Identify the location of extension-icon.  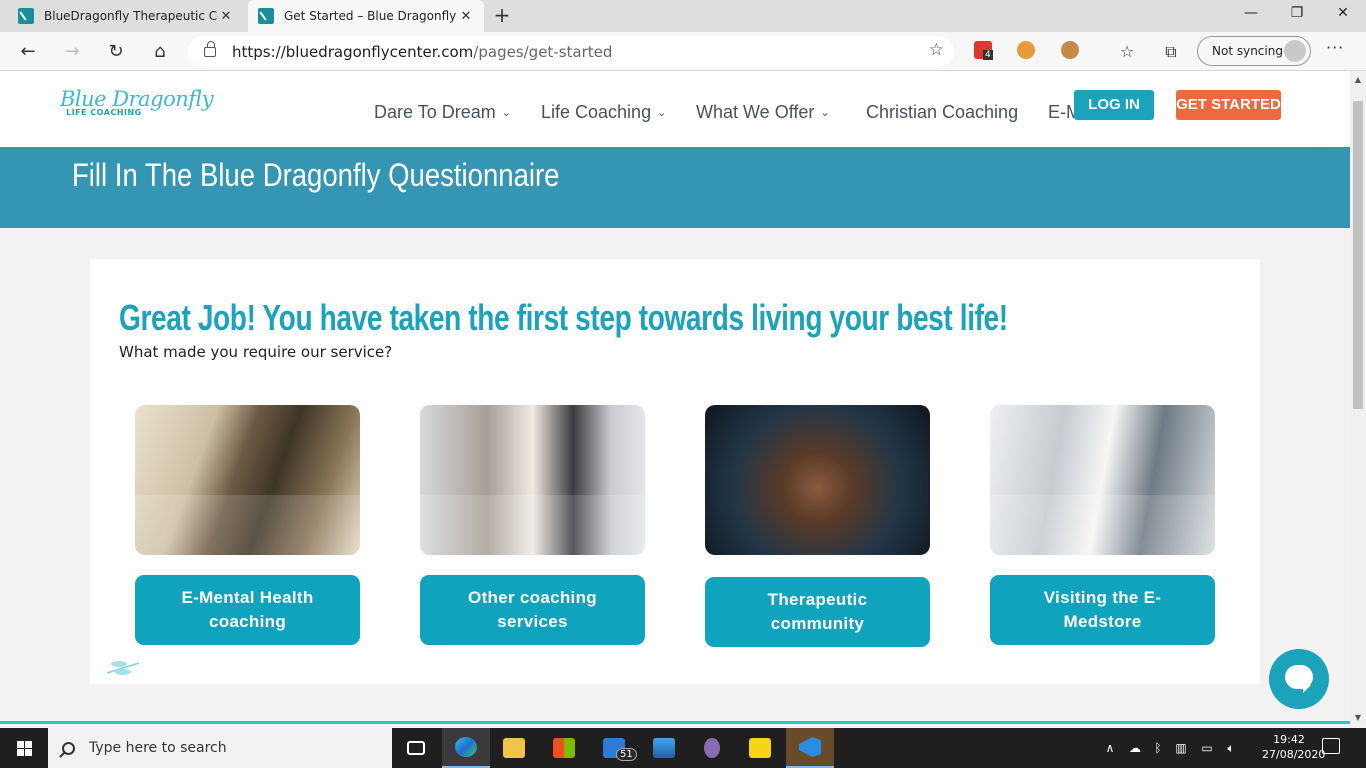
(1026, 50).